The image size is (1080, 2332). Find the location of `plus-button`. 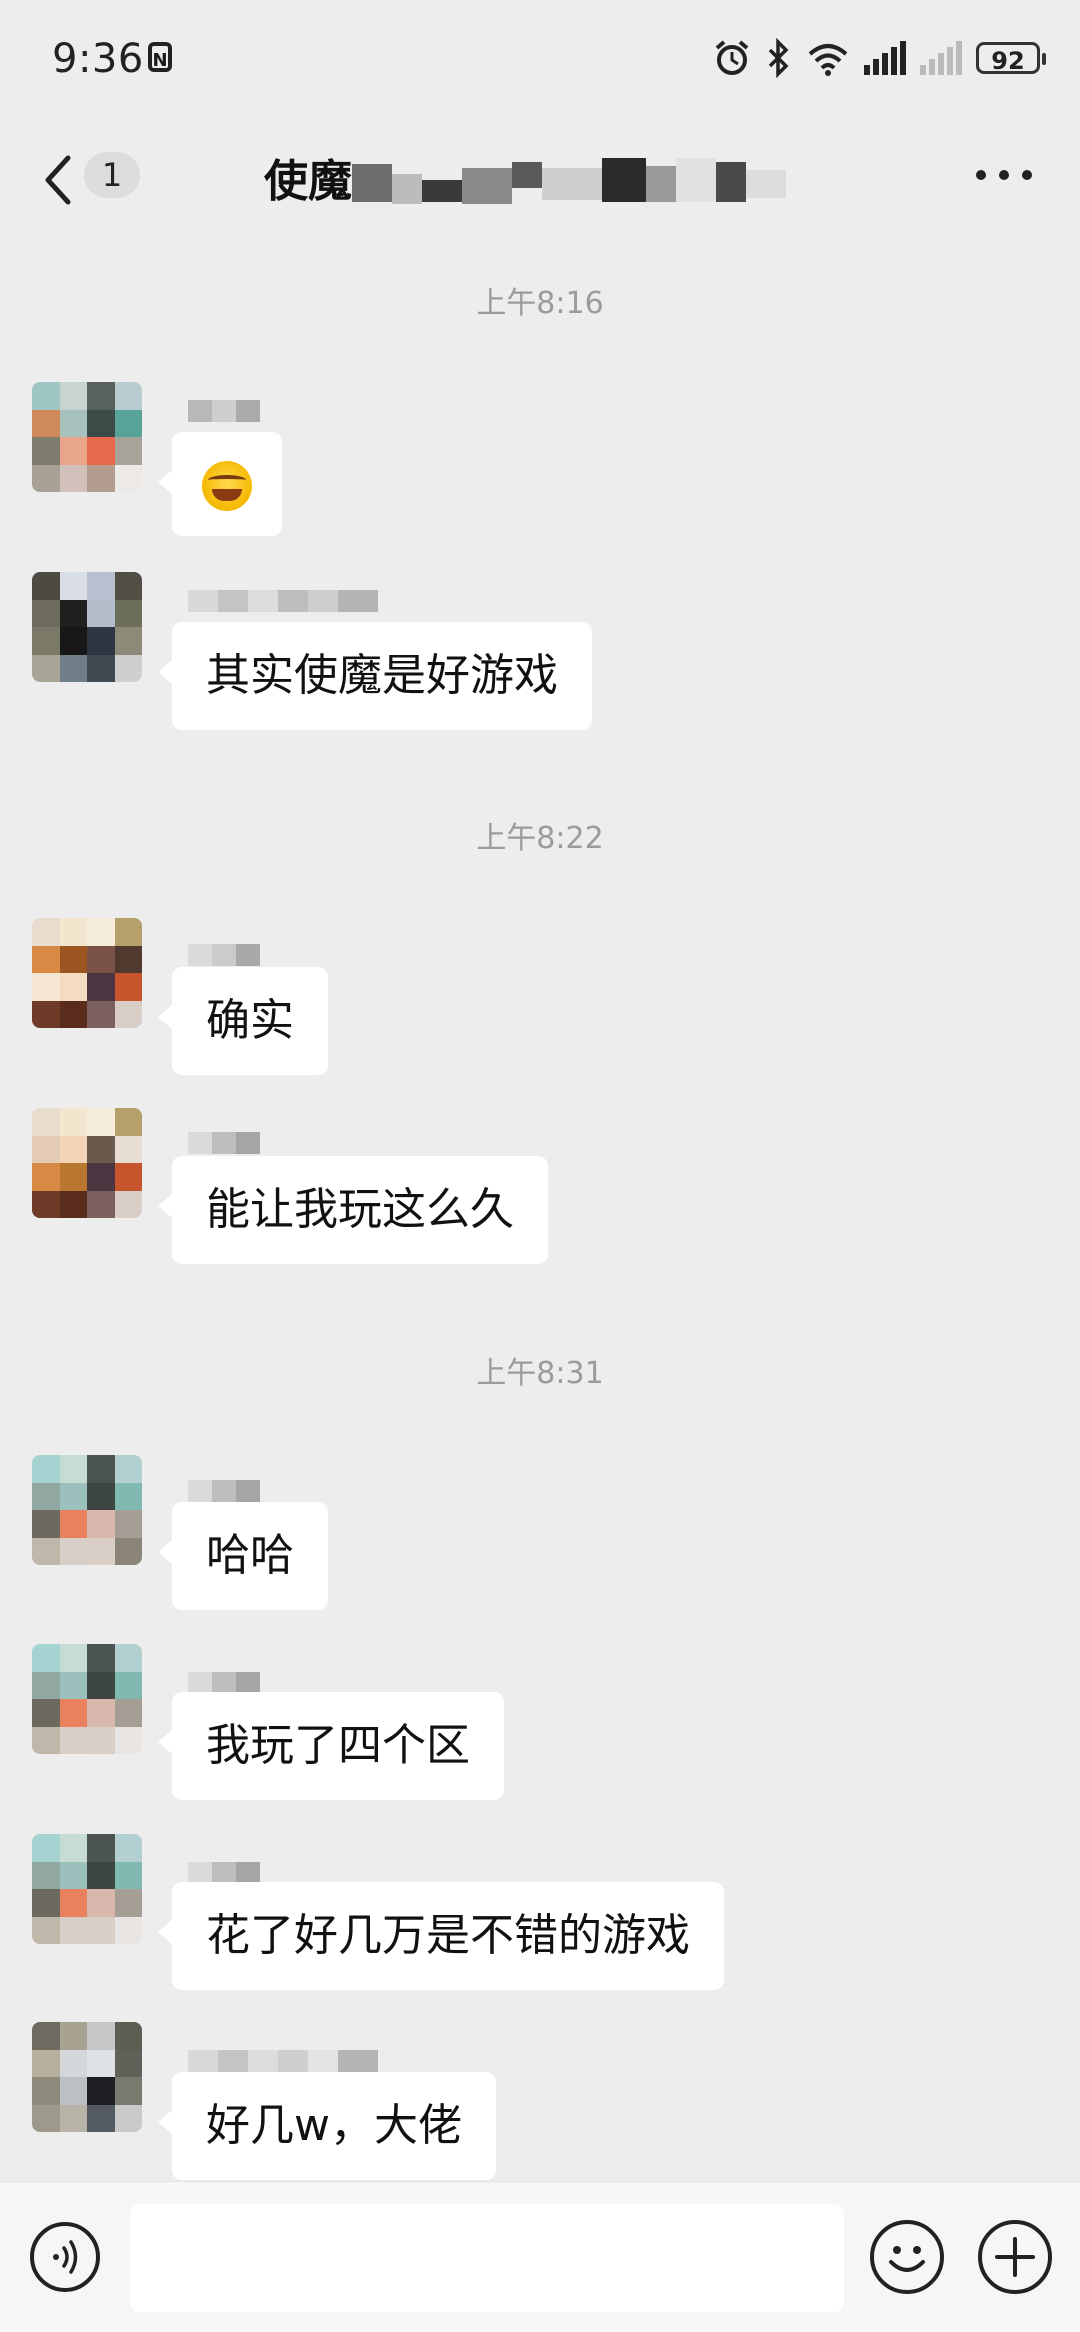

plus-button is located at coordinates (1015, 2257).